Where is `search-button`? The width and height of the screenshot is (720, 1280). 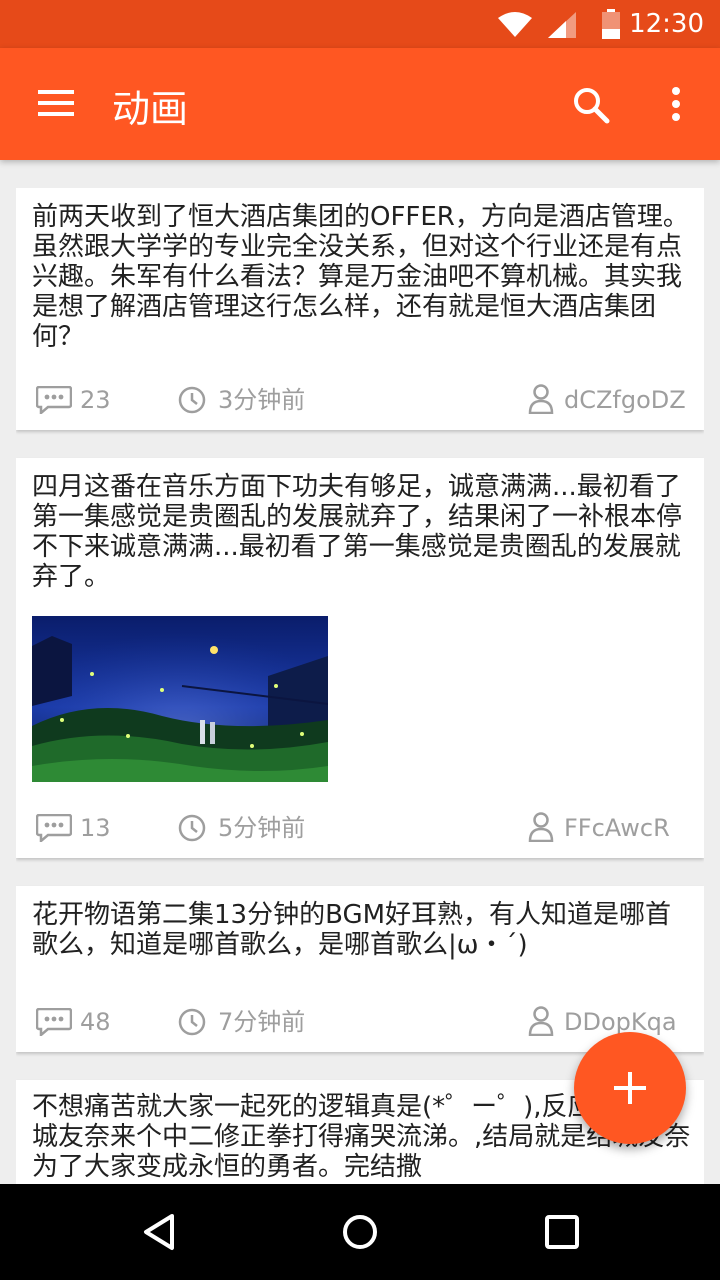
search-button is located at coordinates (590, 104).